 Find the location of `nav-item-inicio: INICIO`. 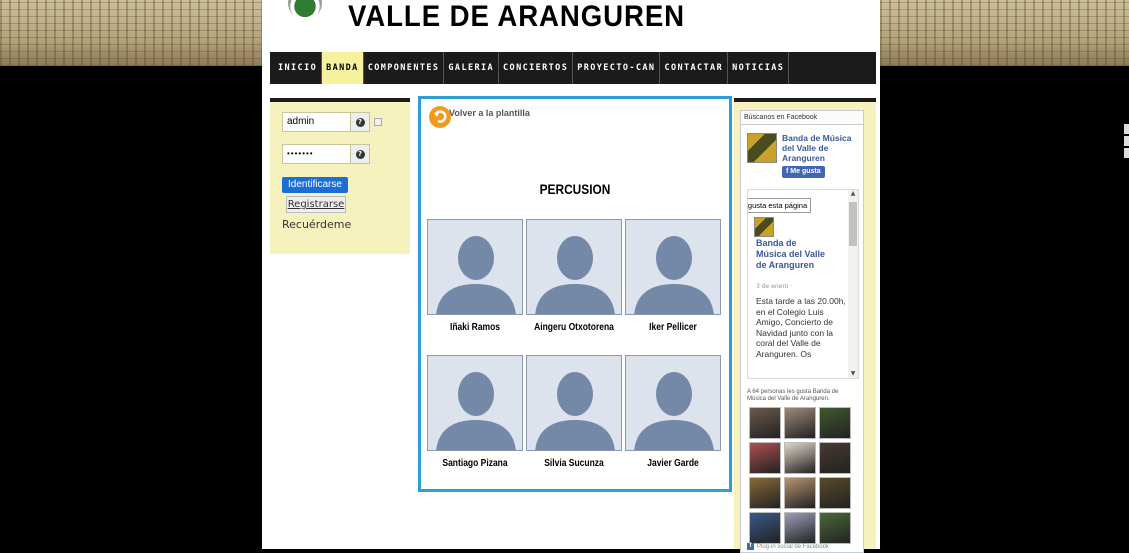

nav-item-inicio: INICIO is located at coordinates (298, 68).